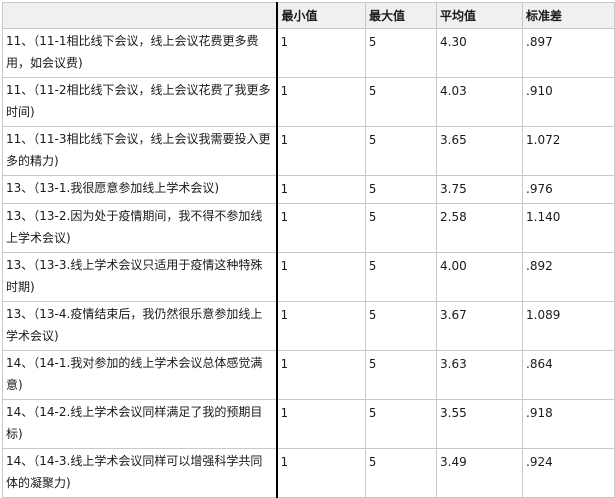 This screenshot has width=615, height=498. What do you see at coordinates (140, 53) in the screenshot?
I see `item-label: 11、（11-1相比线下会议，线上会议花费更多费用，如会议费)` at bounding box center [140, 53].